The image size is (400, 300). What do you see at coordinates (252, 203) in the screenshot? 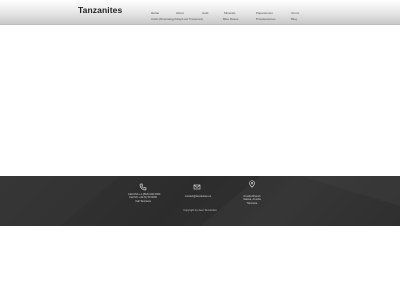
I see `address-line-3: Tanzania` at bounding box center [252, 203].